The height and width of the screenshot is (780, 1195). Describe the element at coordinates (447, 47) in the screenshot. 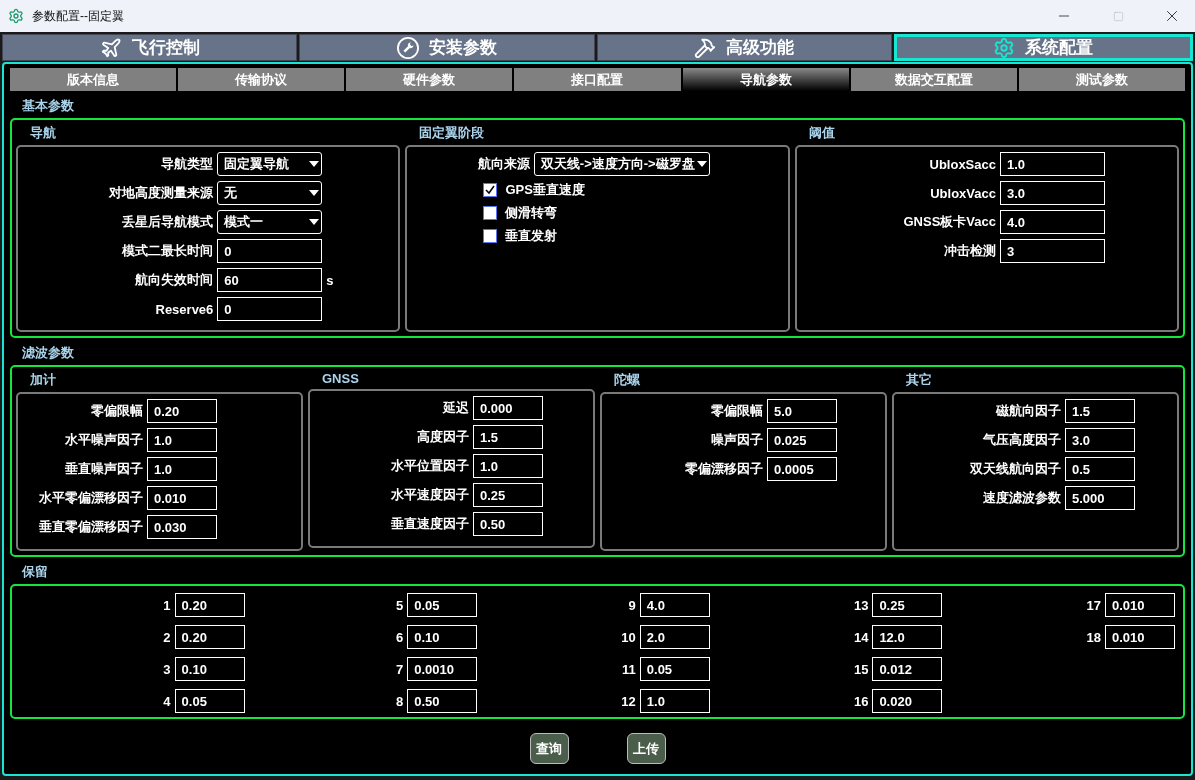

I see `main-tab: 安装参数` at that location.